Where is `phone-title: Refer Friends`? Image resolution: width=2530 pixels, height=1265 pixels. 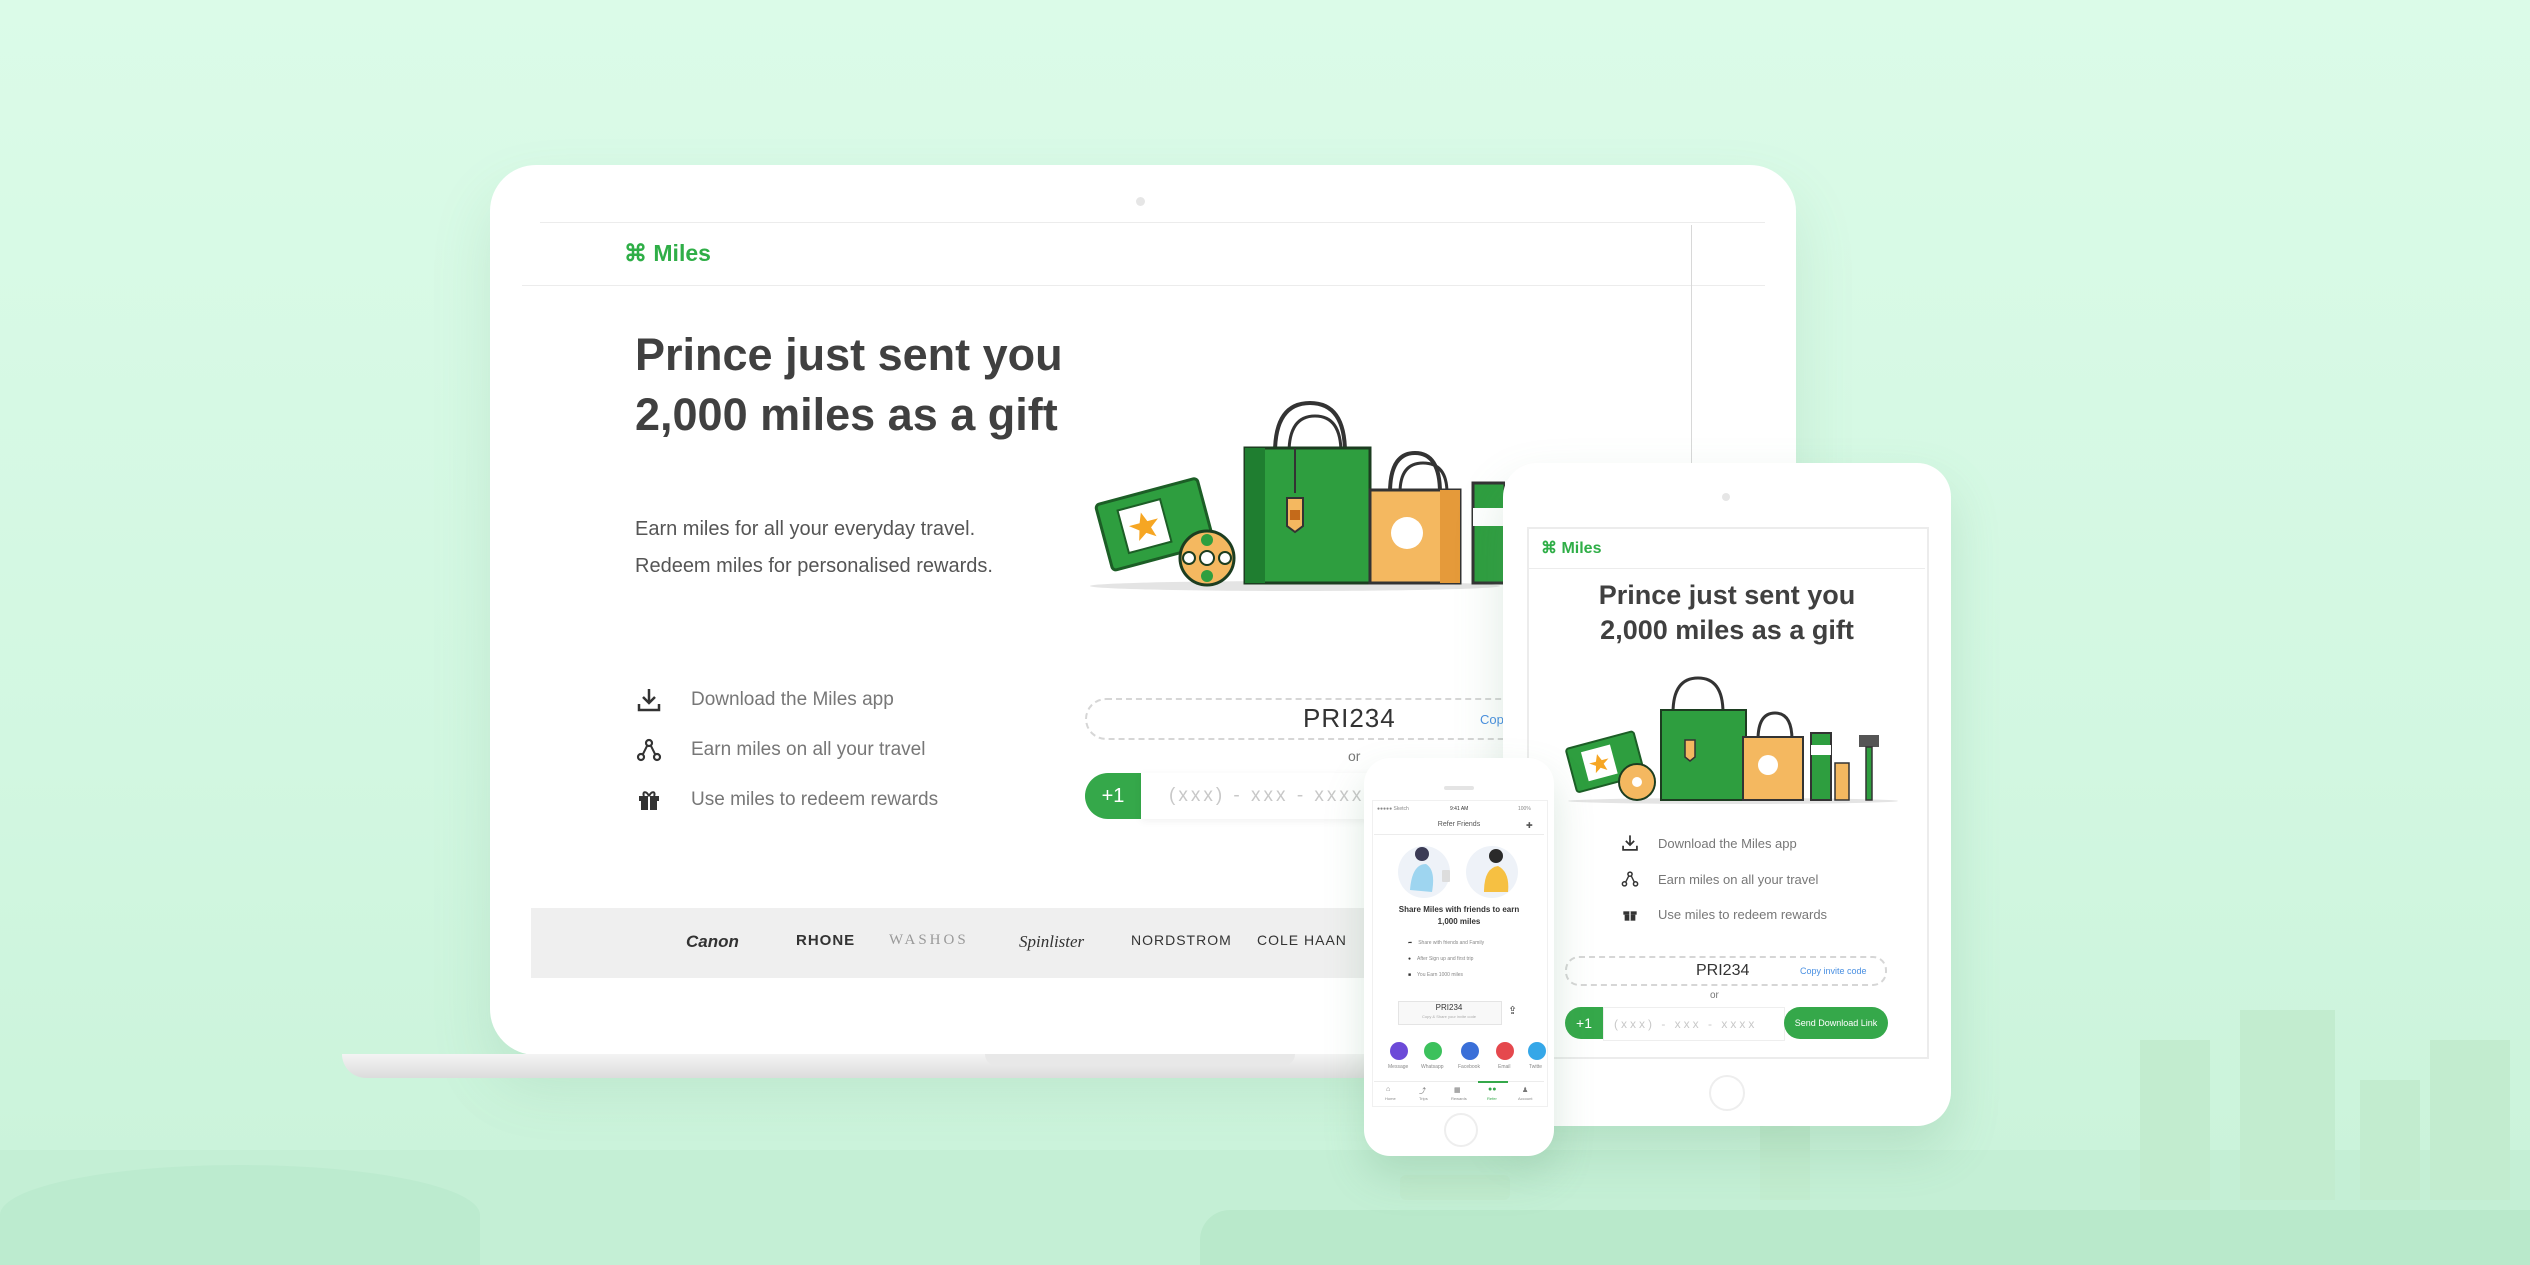
phone-title: Refer Friends is located at coordinates (1459, 824).